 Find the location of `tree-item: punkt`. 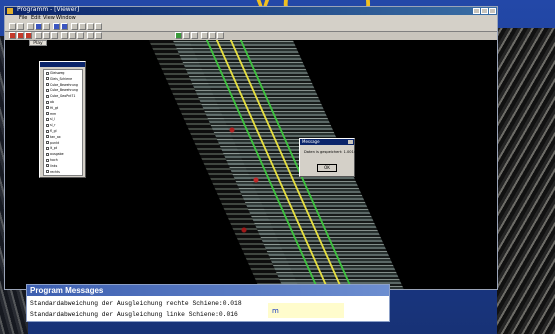

tree-item: punkt is located at coordinates (52, 143).